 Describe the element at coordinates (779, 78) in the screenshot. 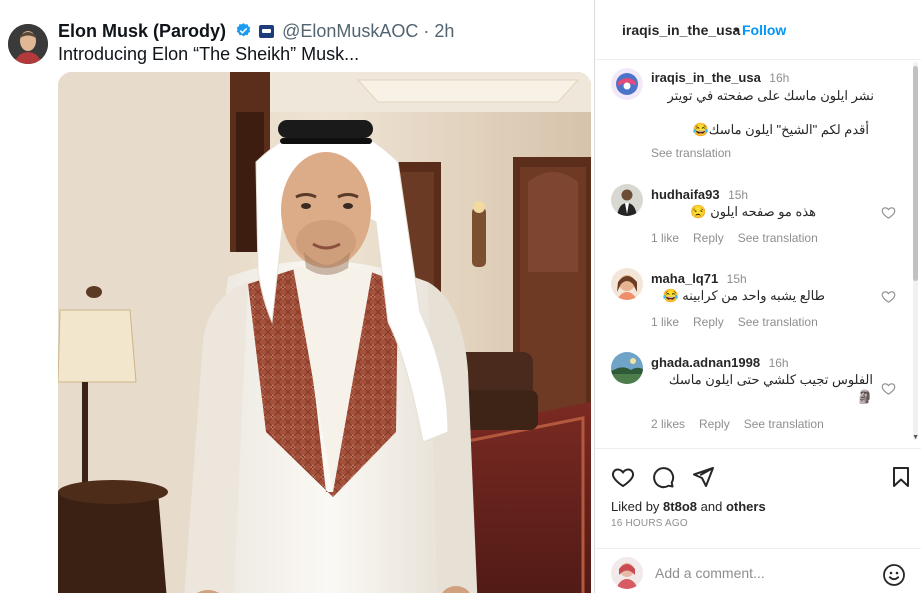

I see `caption-time: 16h` at that location.